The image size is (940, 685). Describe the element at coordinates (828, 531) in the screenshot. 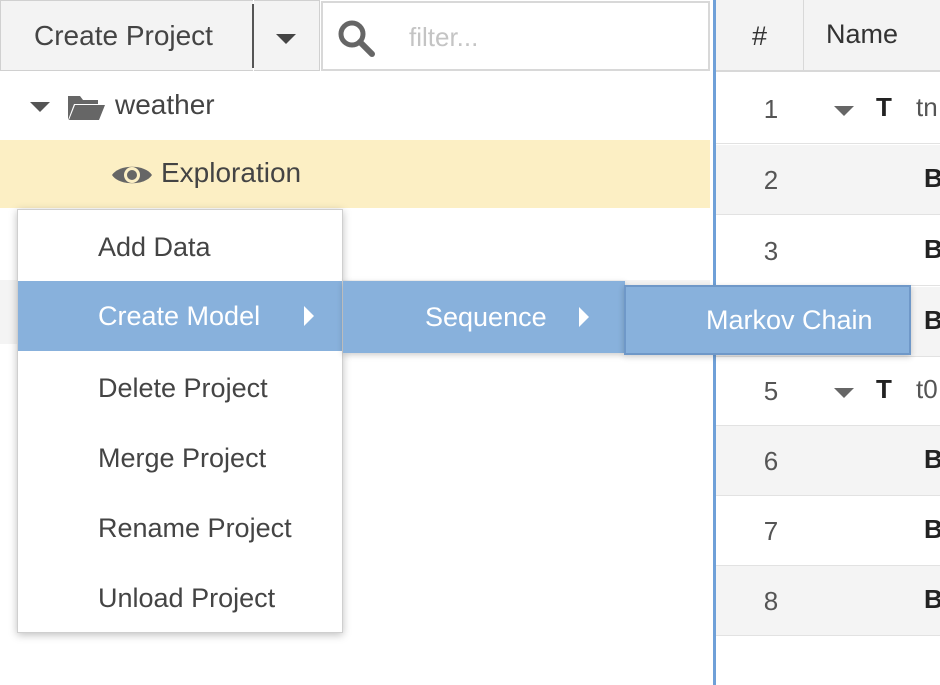

I see `table-row: 7 B` at that location.